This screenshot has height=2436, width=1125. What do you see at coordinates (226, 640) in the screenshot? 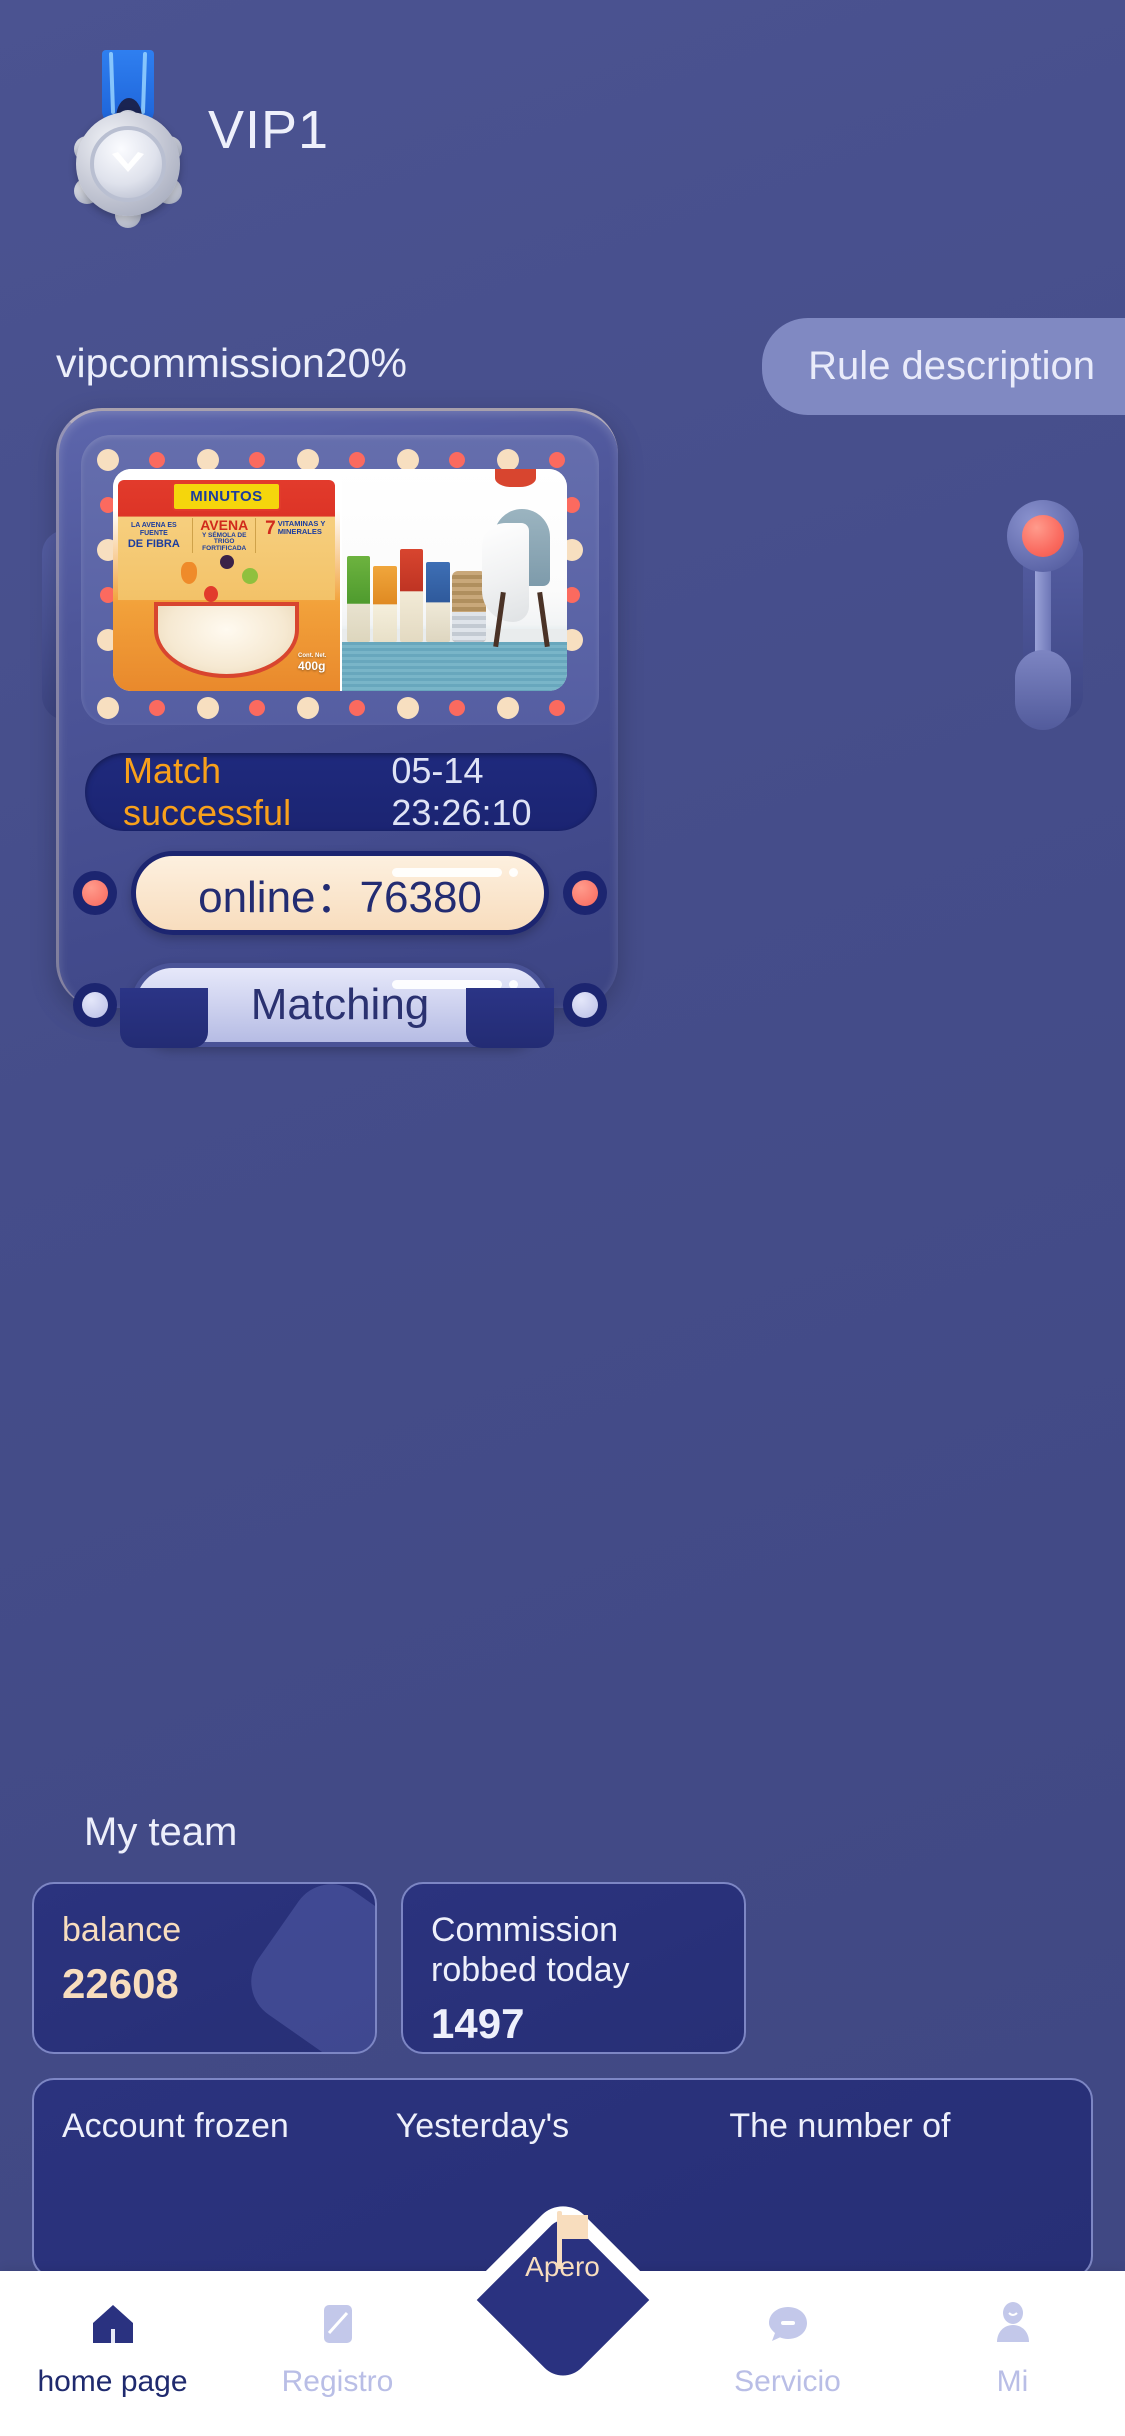
I see `product-bowl-art` at bounding box center [226, 640].